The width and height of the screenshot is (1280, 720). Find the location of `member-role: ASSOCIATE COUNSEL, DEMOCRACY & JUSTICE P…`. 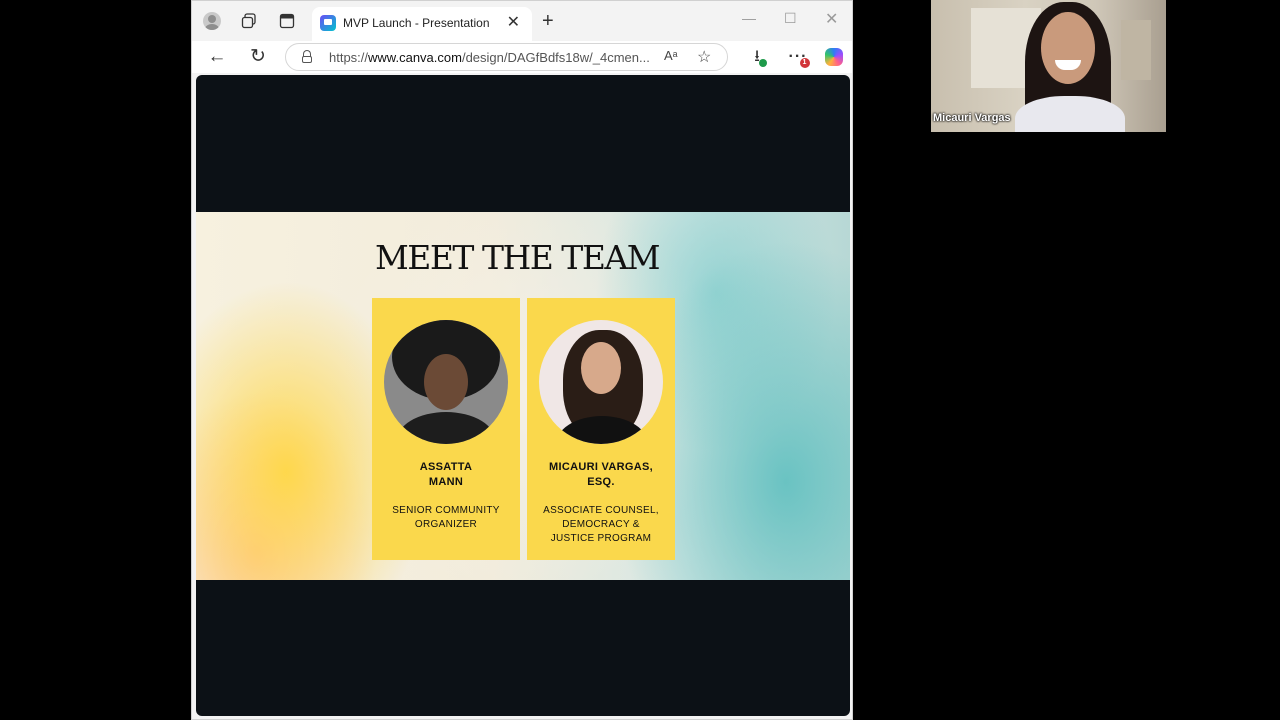

member-role: ASSOCIATE COUNSEL, DEMOCRACY & JUSTICE P… is located at coordinates (601, 524).